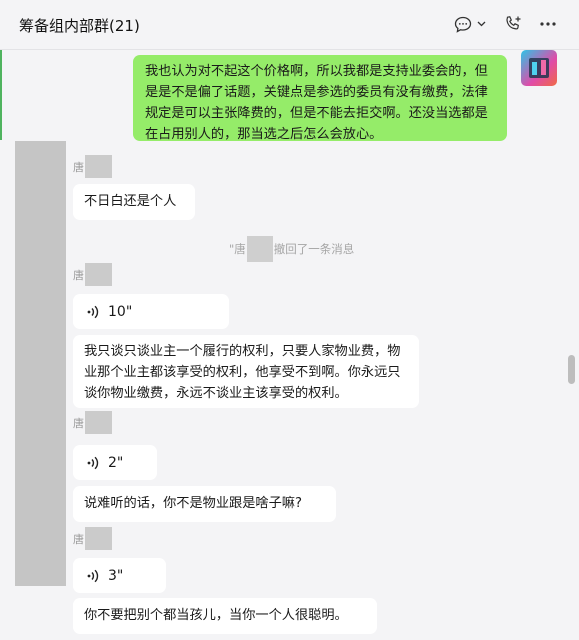 This screenshot has width=579, height=640. What do you see at coordinates (481, 24) in the screenshot?
I see `chevron-down-icon` at bounding box center [481, 24].